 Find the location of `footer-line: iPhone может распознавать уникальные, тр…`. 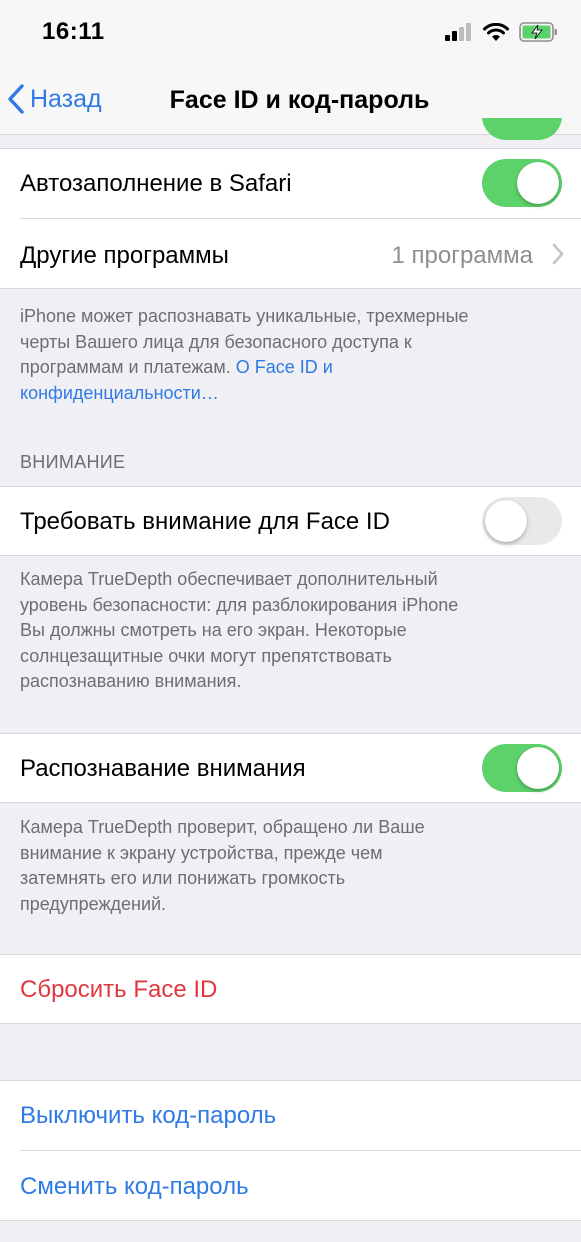

footer-line: iPhone может распознавать уникальные, тр… is located at coordinates (244, 316).